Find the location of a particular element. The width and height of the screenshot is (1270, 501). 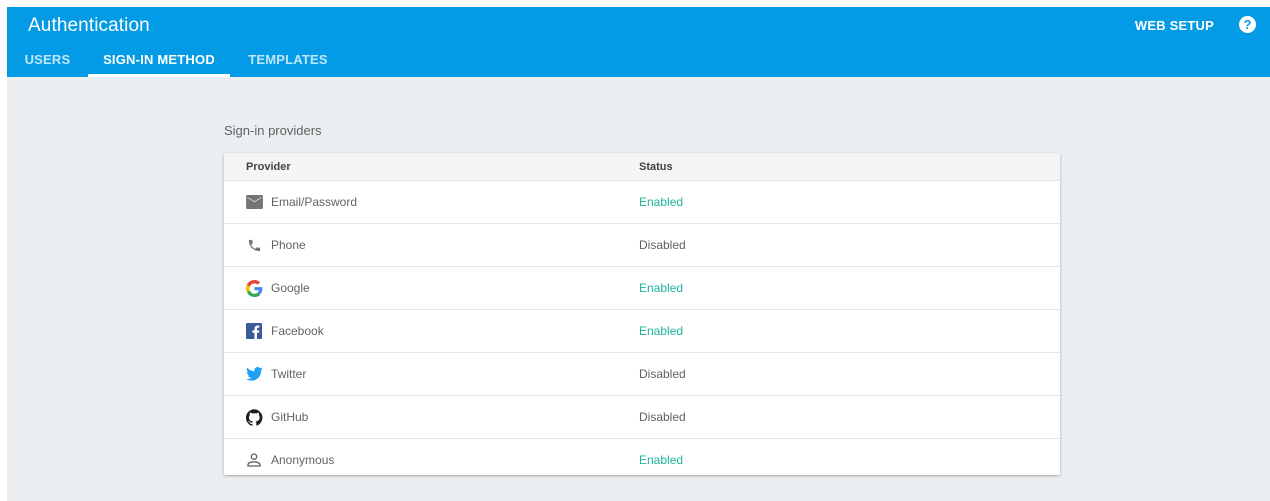

provider-name: Twitter is located at coordinates (289, 374).